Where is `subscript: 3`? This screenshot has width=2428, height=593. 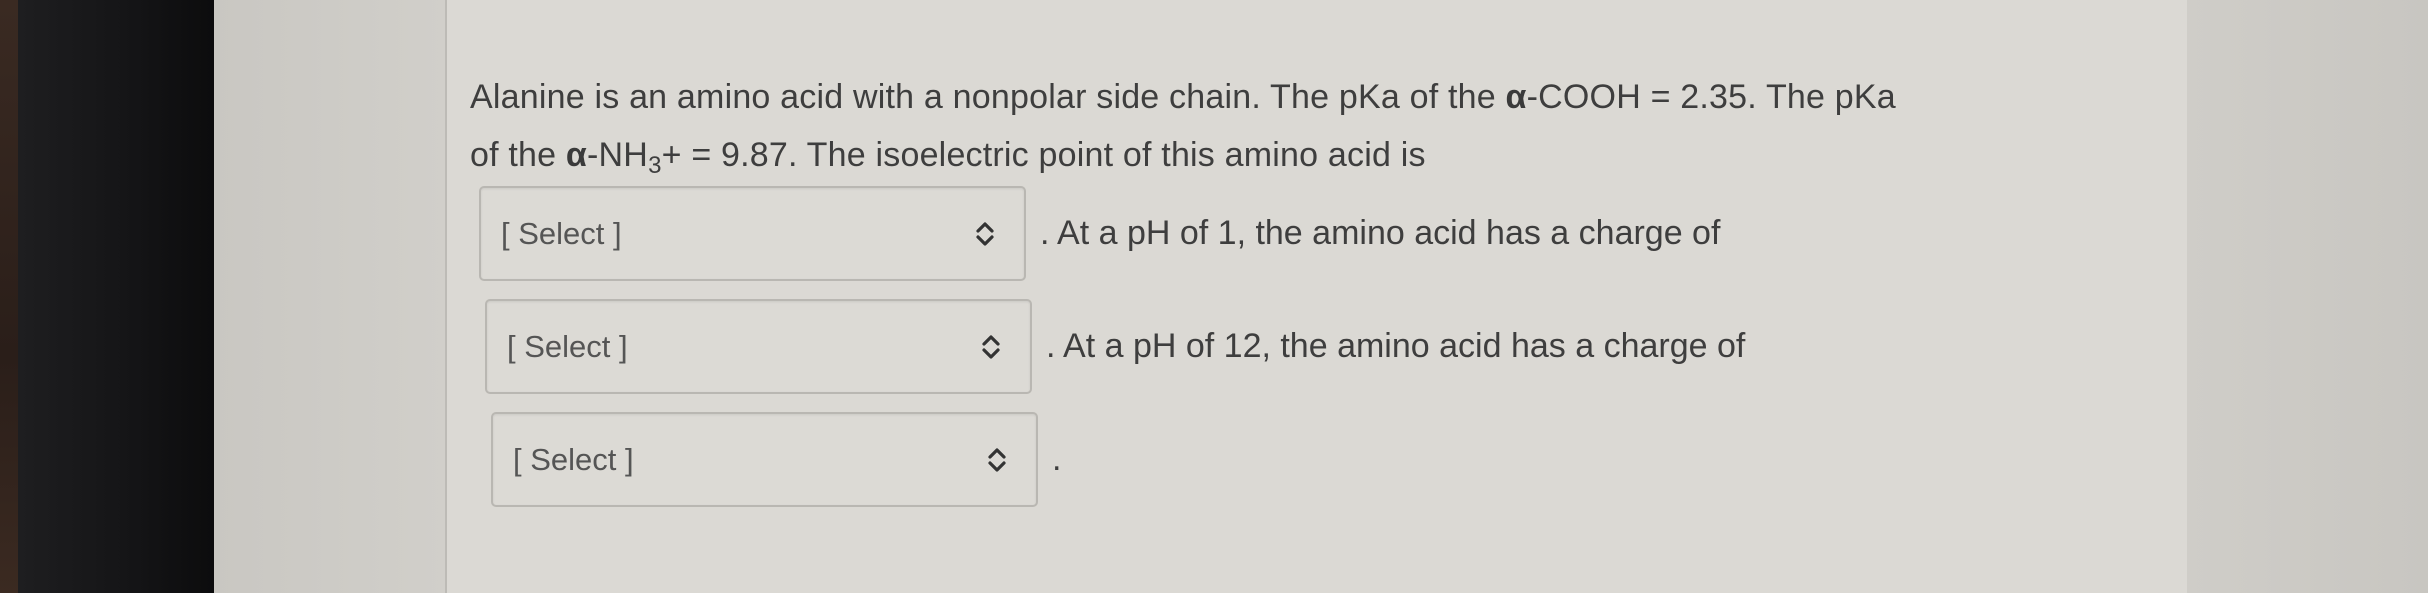
subscript: 3 is located at coordinates (655, 165).